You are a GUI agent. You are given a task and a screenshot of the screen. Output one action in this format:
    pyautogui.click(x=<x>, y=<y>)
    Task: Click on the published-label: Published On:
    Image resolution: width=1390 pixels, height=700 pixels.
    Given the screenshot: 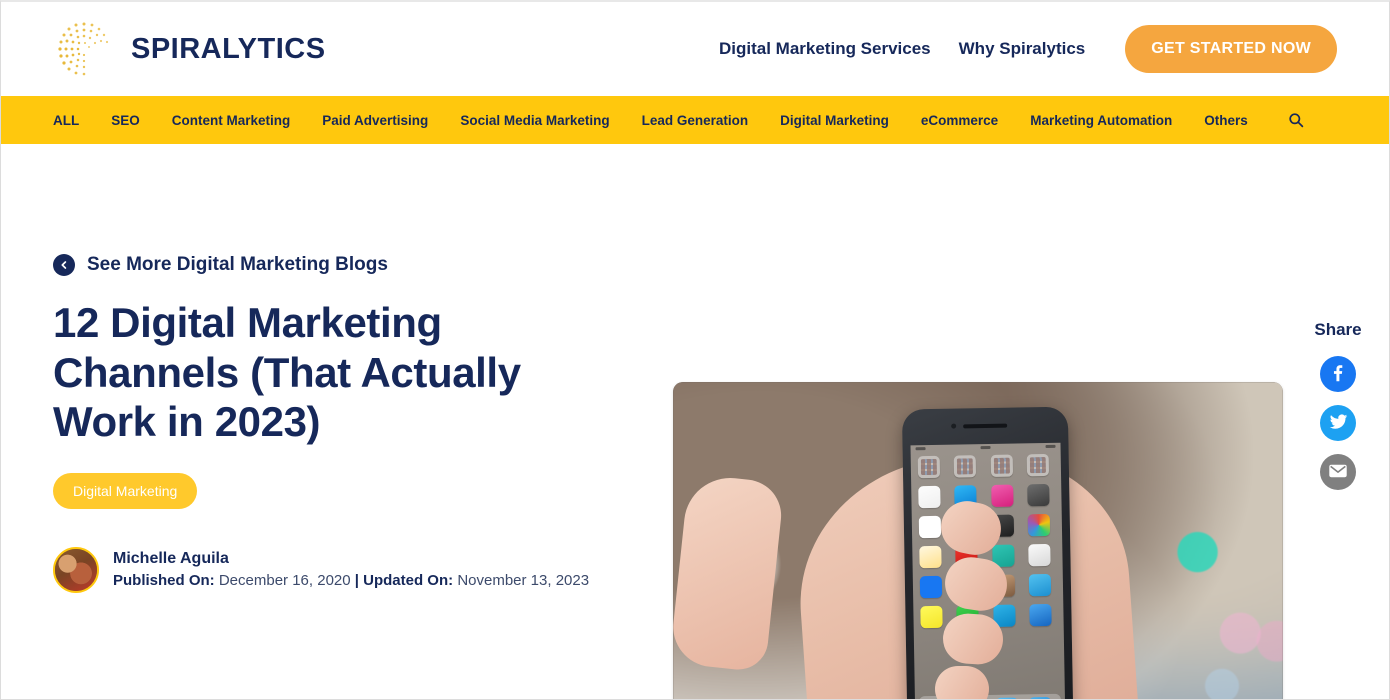 What is the action you would take?
    pyautogui.click(x=164, y=581)
    